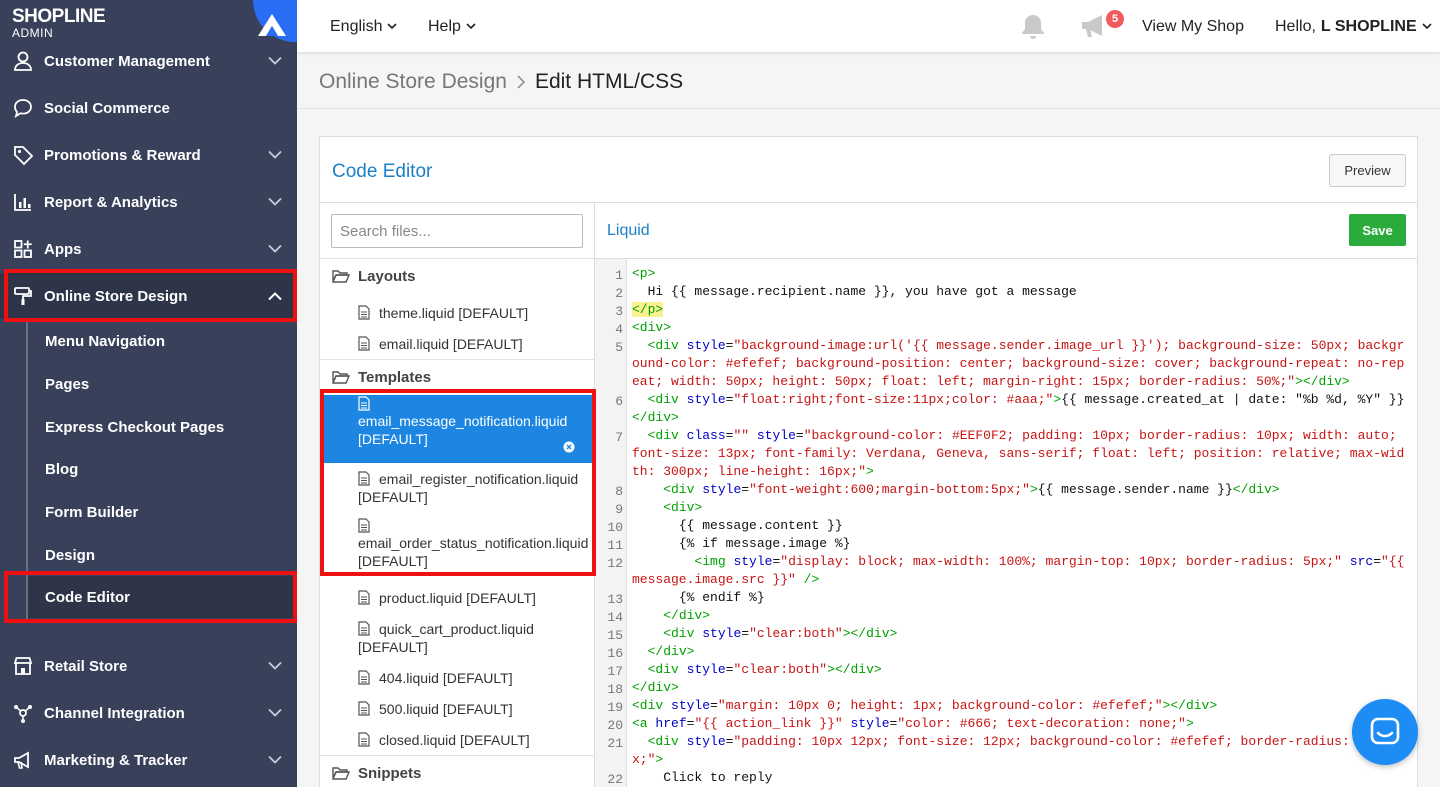 This screenshot has height=787, width=1440. What do you see at coordinates (387, 276) in the screenshot?
I see `folder-label: Layouts` at bounding box center [387, 276].